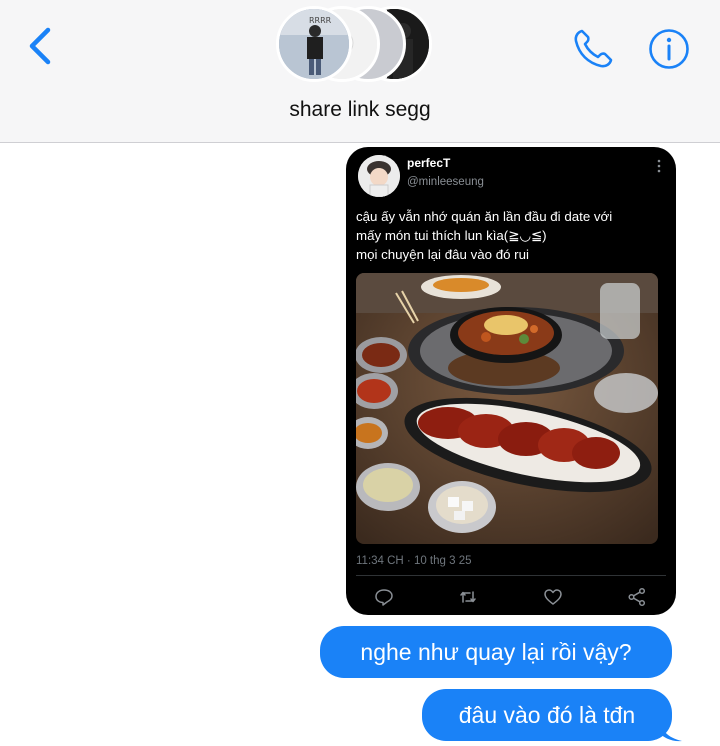 Image resolution: width=720 pixels, height=746 pixels. Describe the element at coordinates (468, 597) in the screenshot. I see `retweet-icon` at that location.